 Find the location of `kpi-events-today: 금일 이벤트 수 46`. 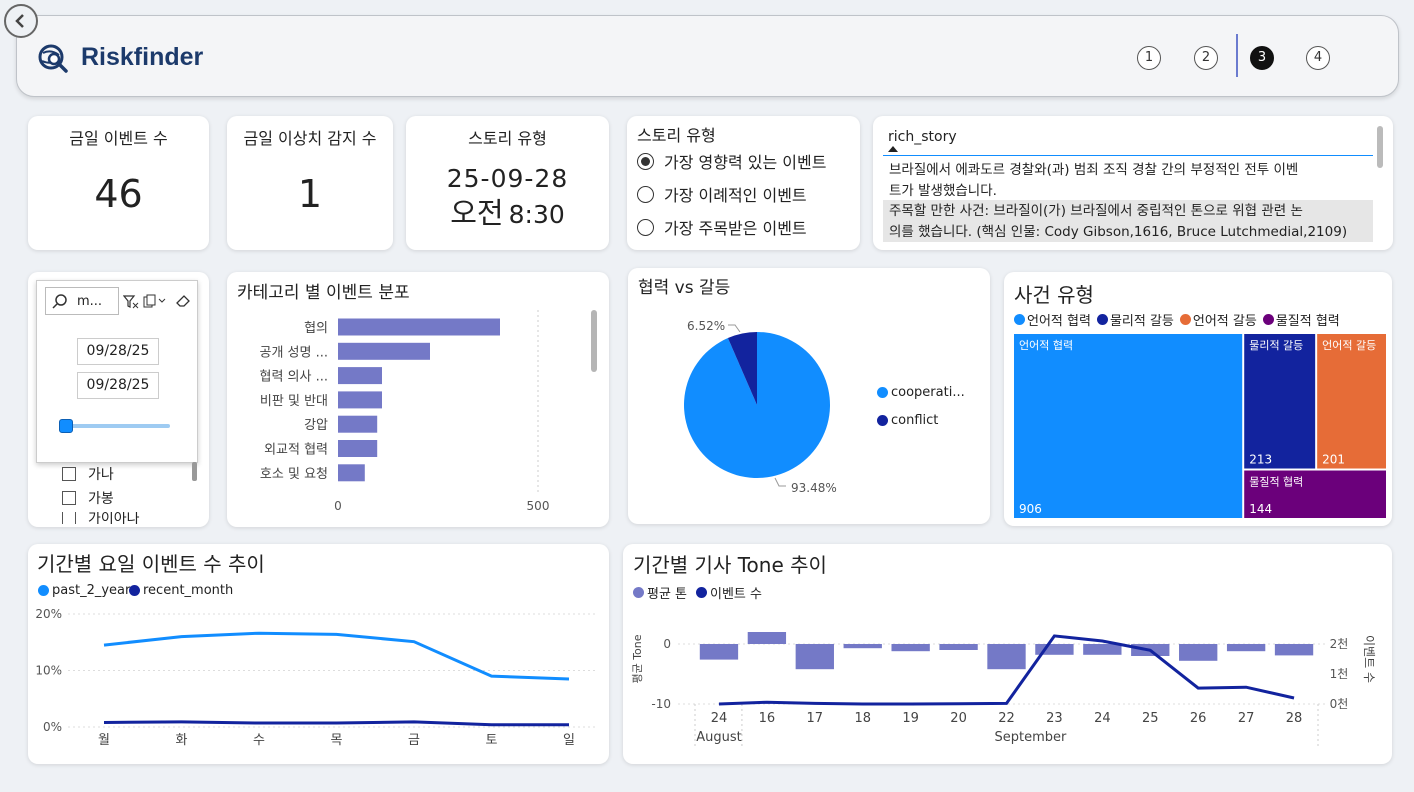

kpi-events-today: 금일 이벤트 수 46 is located at coordinates (118, 183).